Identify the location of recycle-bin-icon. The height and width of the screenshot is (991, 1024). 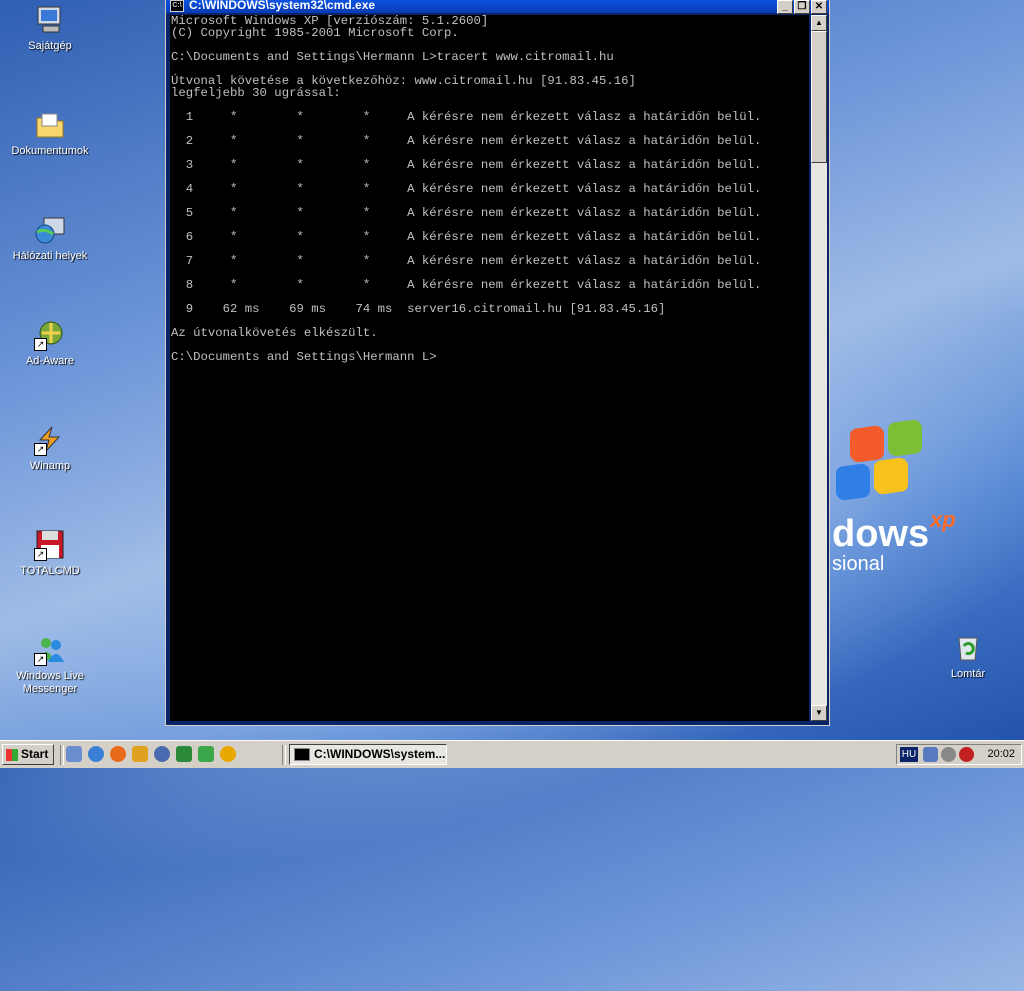
(968, 648).